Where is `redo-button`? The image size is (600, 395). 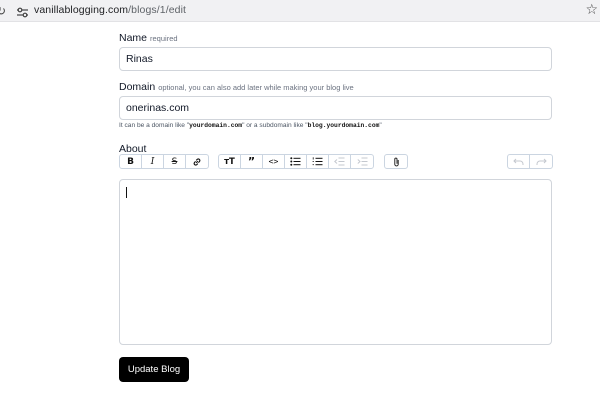 redo-button is located at coordinates (541, 161).